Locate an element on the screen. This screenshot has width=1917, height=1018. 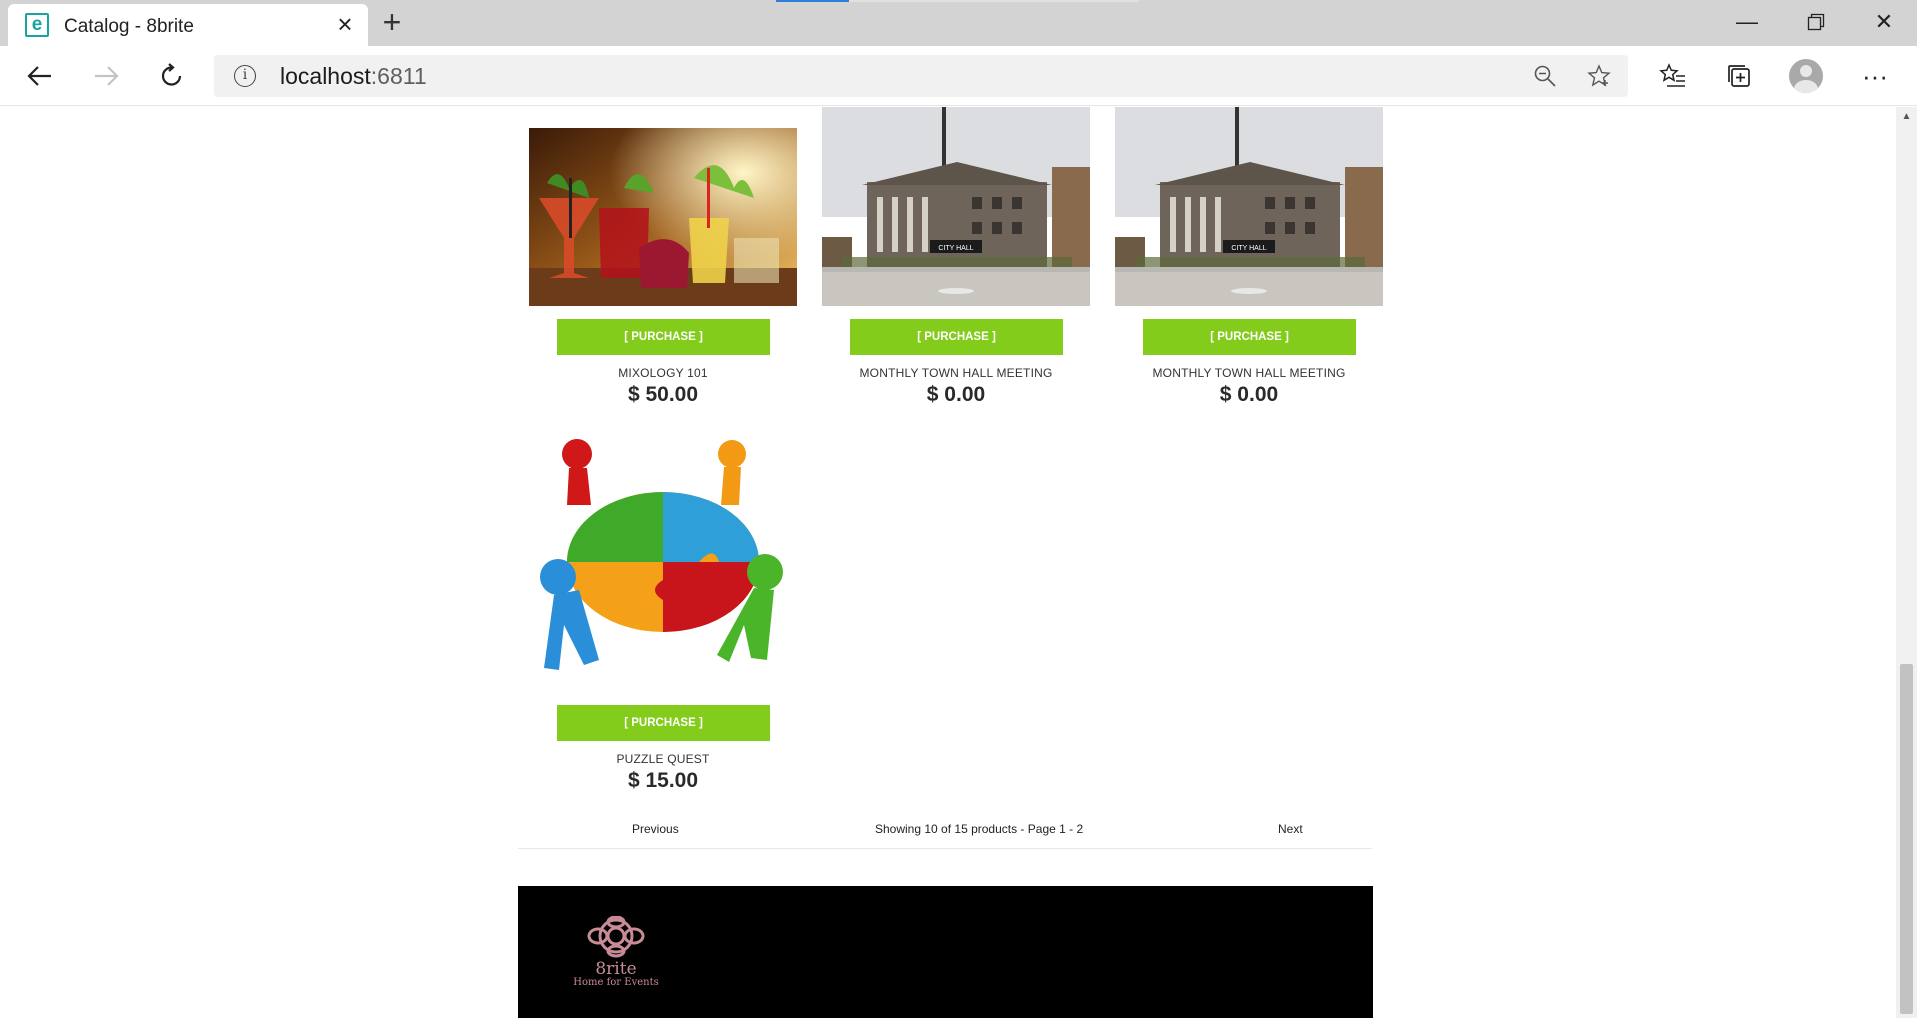
tab-close-icon: × is located at coordinates (345, 25).